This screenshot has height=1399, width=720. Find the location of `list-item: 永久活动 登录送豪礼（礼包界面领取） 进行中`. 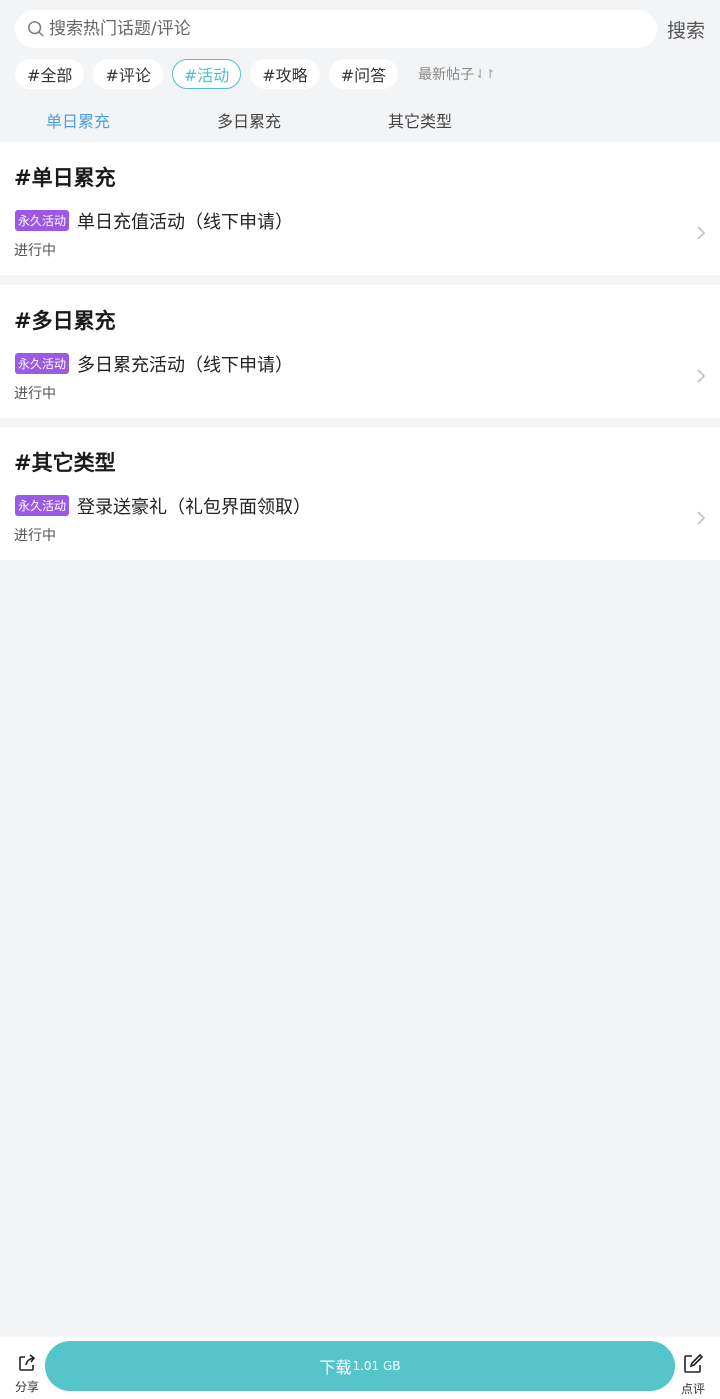

list-item: 永久活动 登录送豪礼（礼包界面领取） 进行中 is located at coordinates (360, 523).